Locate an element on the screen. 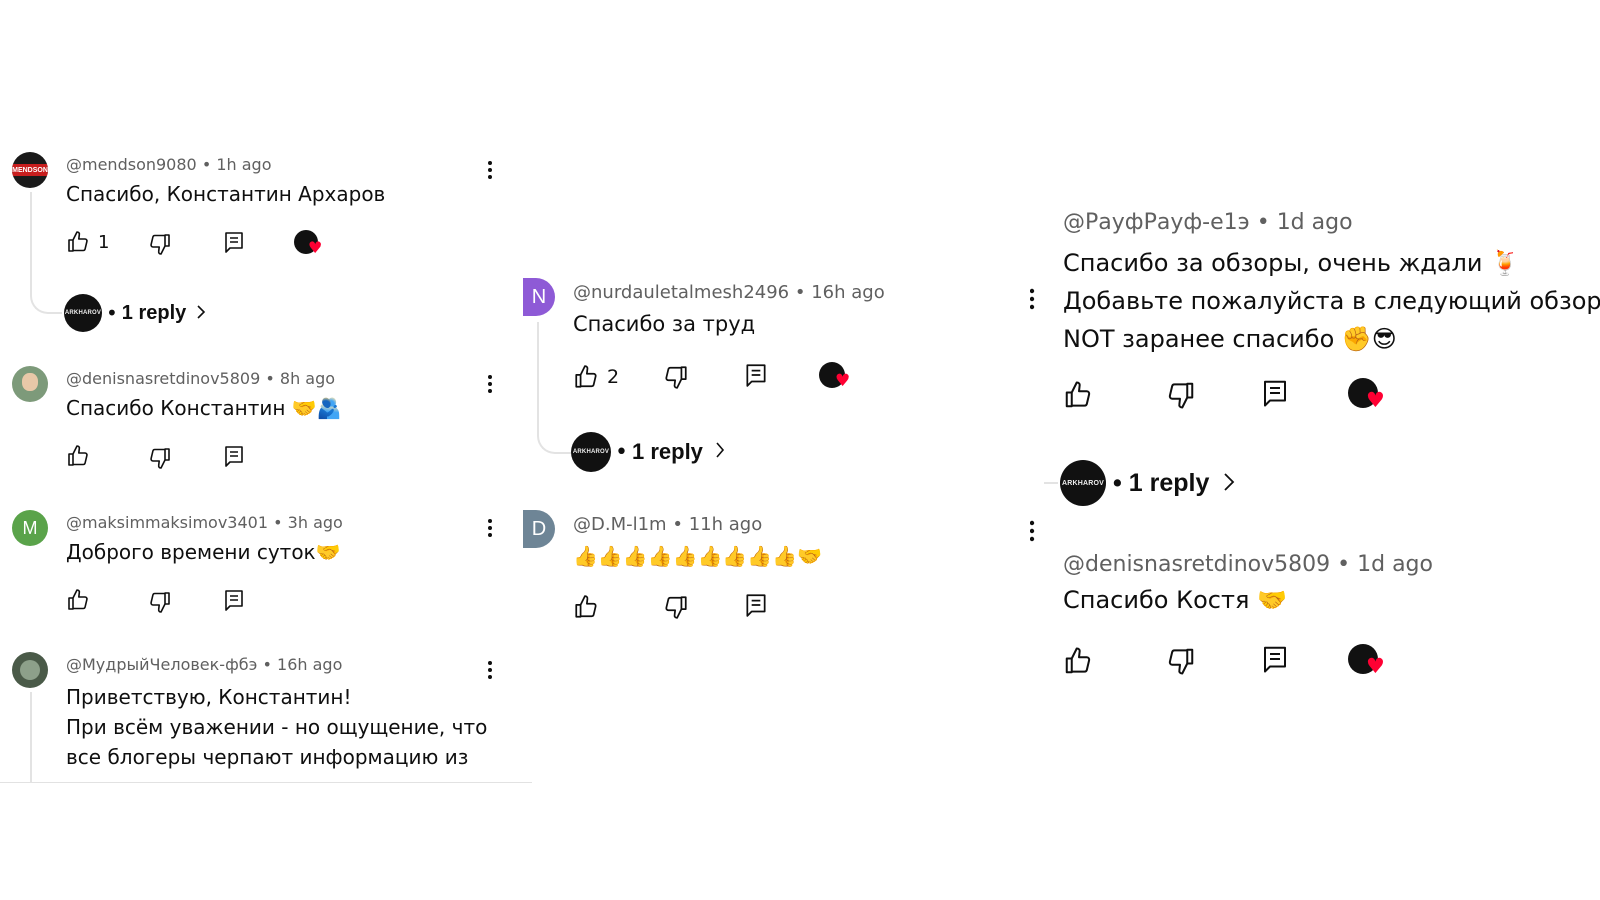 The width and height of the screenshot is (1600, 900). comment-author: @РауфРауф-е1э is located at coordinates (1156, 222).